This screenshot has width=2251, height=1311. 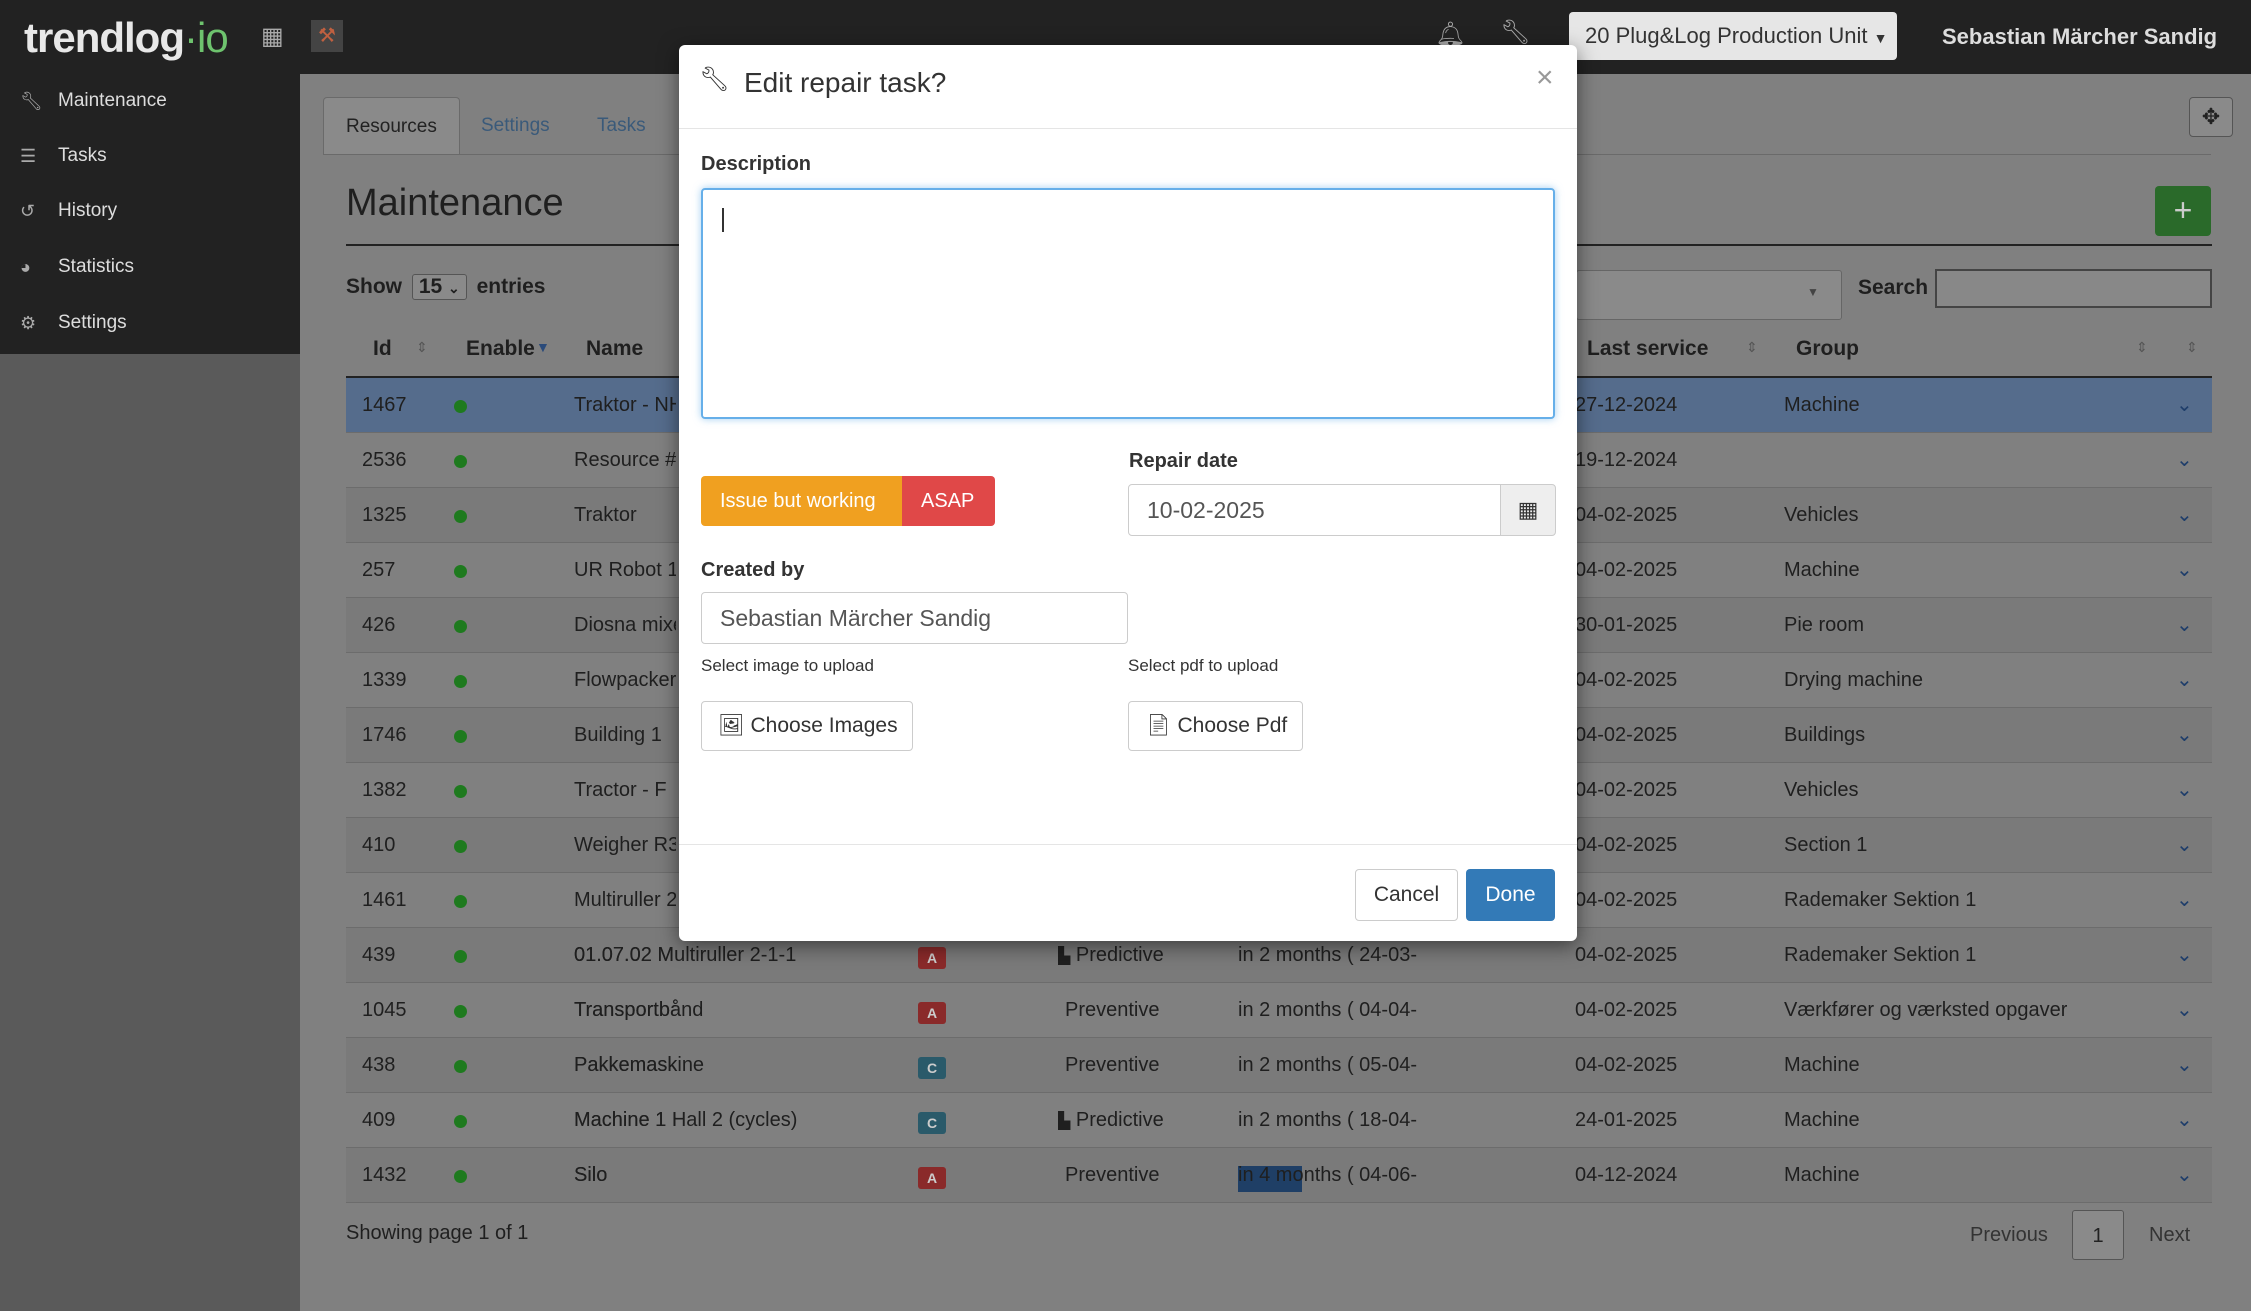 What do you see at coordinates (914, 618) in the screenshot?
I see `created-by-input: Sebastian Märcher Sandig` at bounding box center [914, 618].